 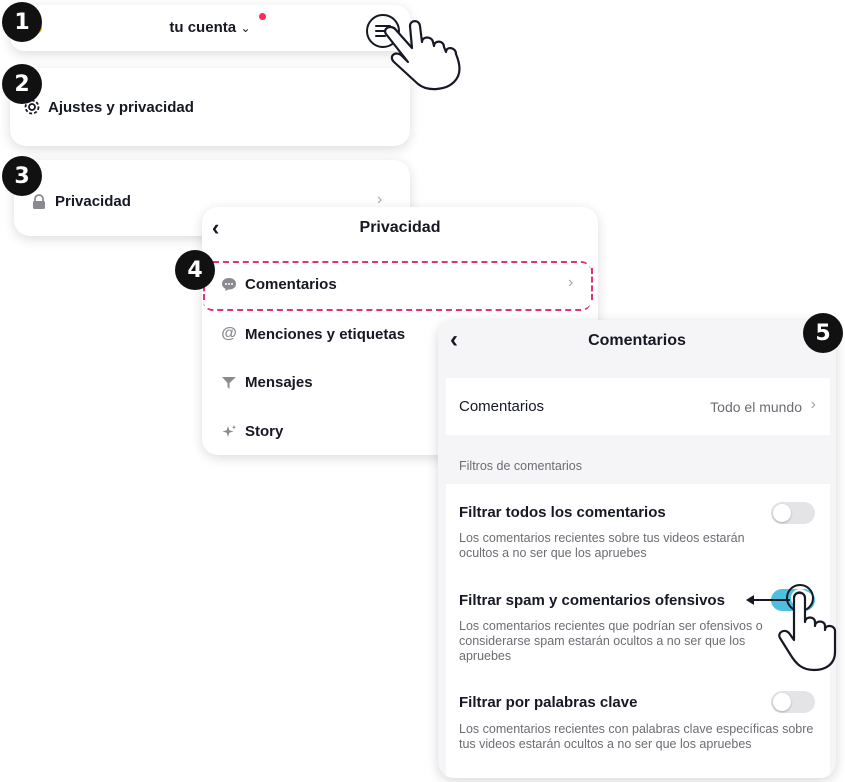 I want to click on tapping-hand-icon, so click(x=807, y=628).